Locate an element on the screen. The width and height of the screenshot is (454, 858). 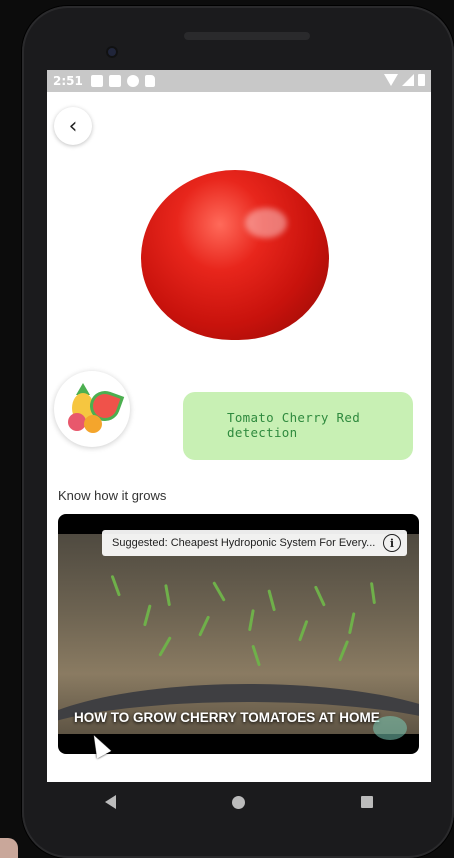
detection-label: Tomato Cherry Red detection is located at coordinates (294, 425).